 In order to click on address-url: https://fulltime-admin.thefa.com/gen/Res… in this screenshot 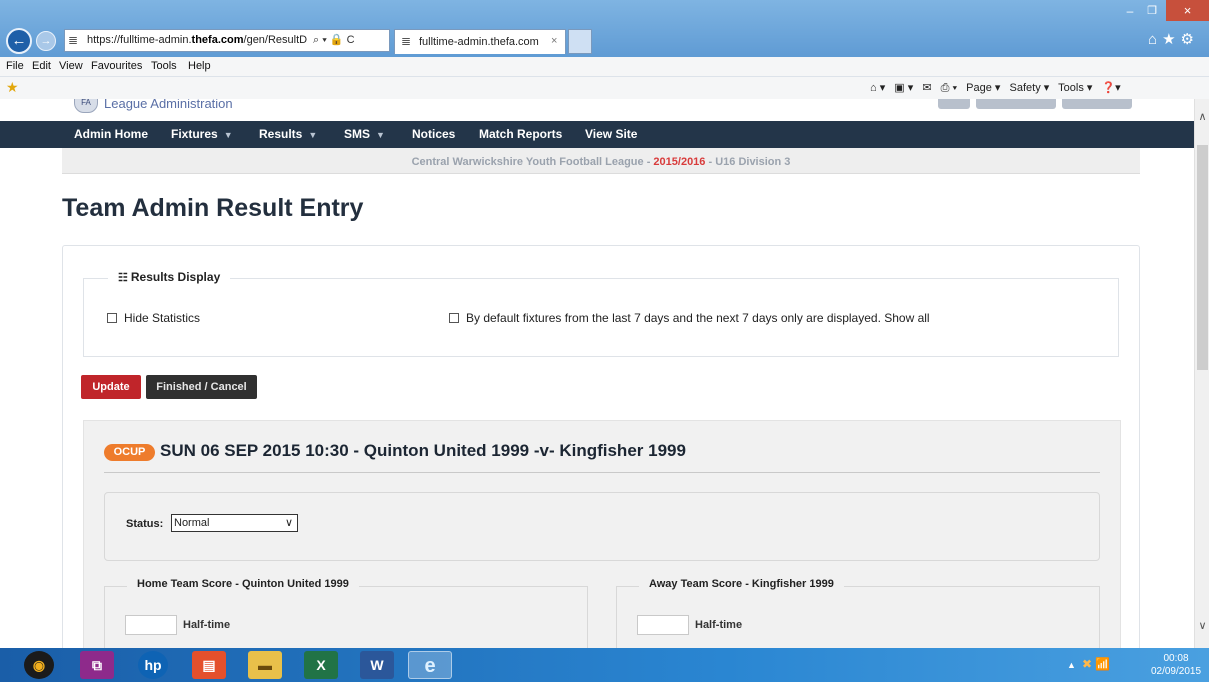, I will do `click(197, 40)`.